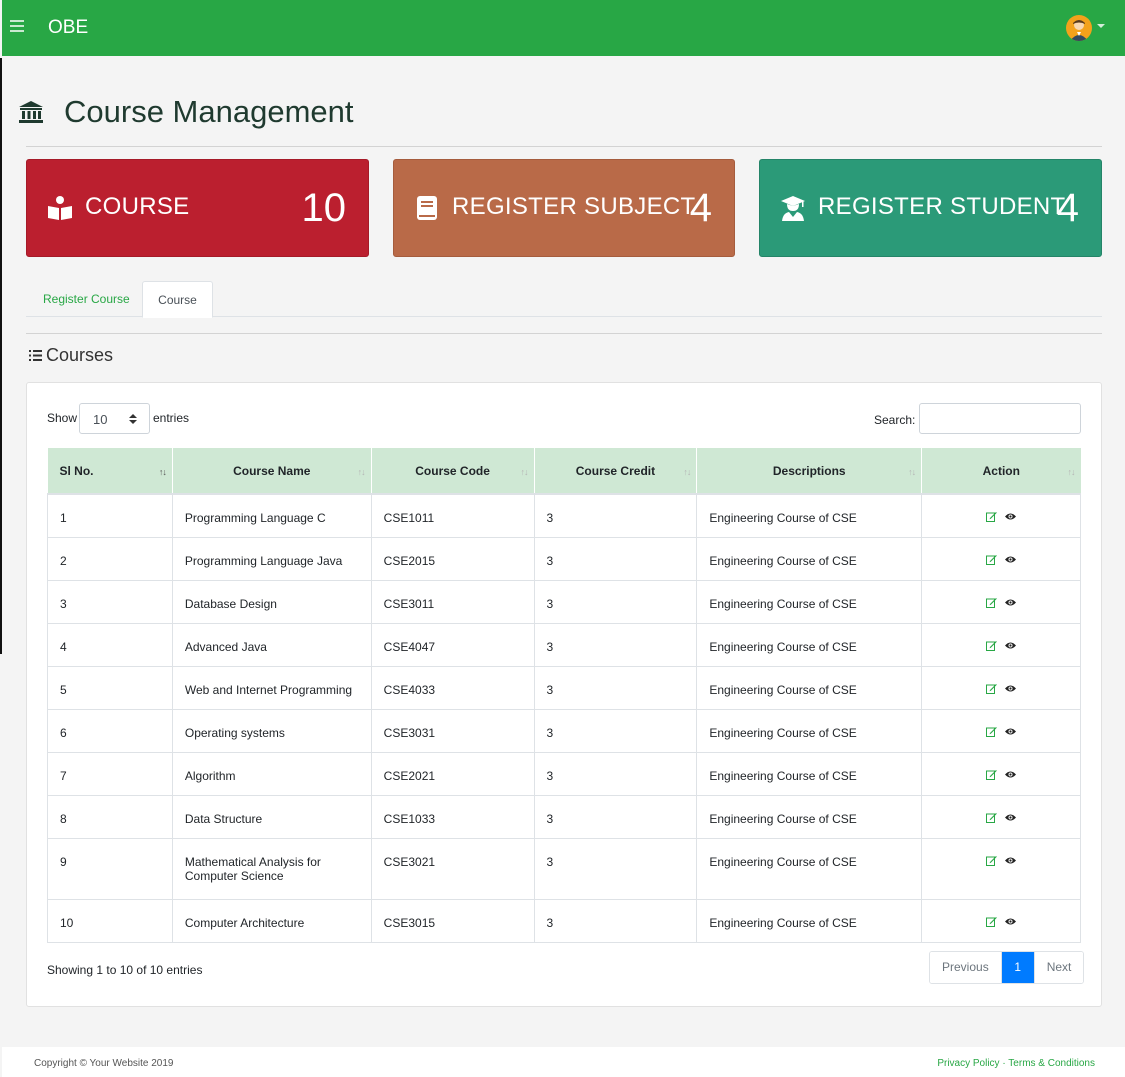 The image size is (1125, 1077). I want to click on pagination: Previous 1 Next, so click(1007, 967).